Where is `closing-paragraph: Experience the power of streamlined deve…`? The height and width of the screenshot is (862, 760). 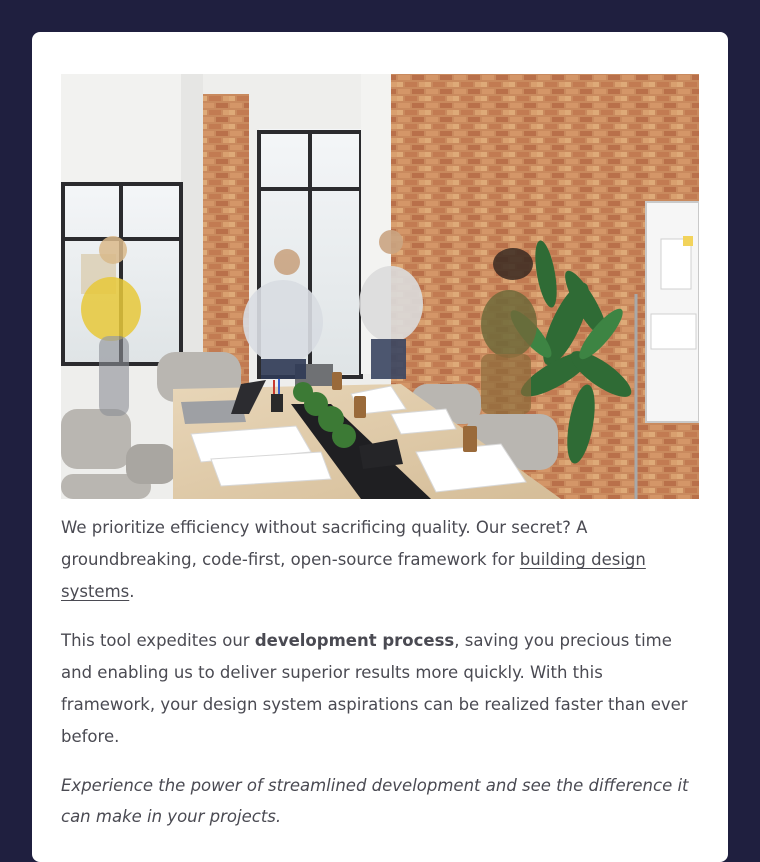
closing-paragraph: Experience the power of streamlined deve… is located at coordinates (375, 801).